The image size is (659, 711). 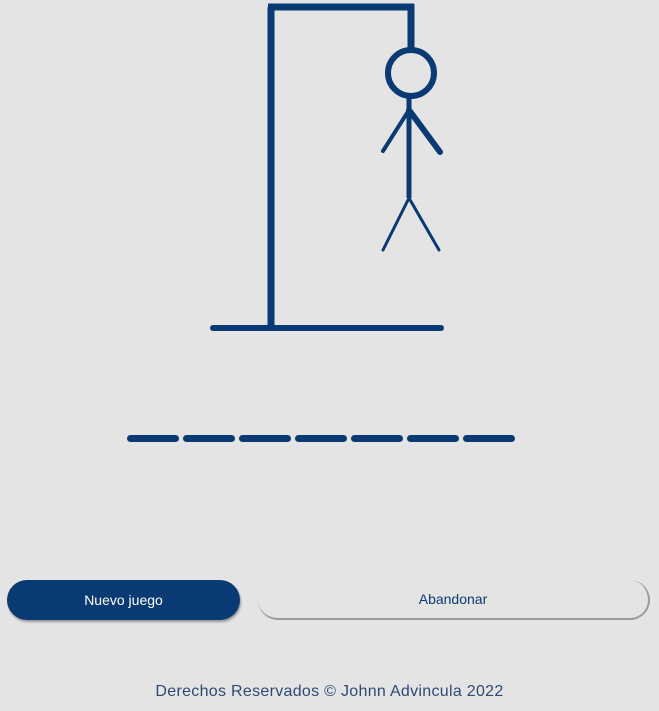 What do you see at coordinates (411, 73) in the screenshot?
I see `hangman-head` at bounding box center [411, 73].